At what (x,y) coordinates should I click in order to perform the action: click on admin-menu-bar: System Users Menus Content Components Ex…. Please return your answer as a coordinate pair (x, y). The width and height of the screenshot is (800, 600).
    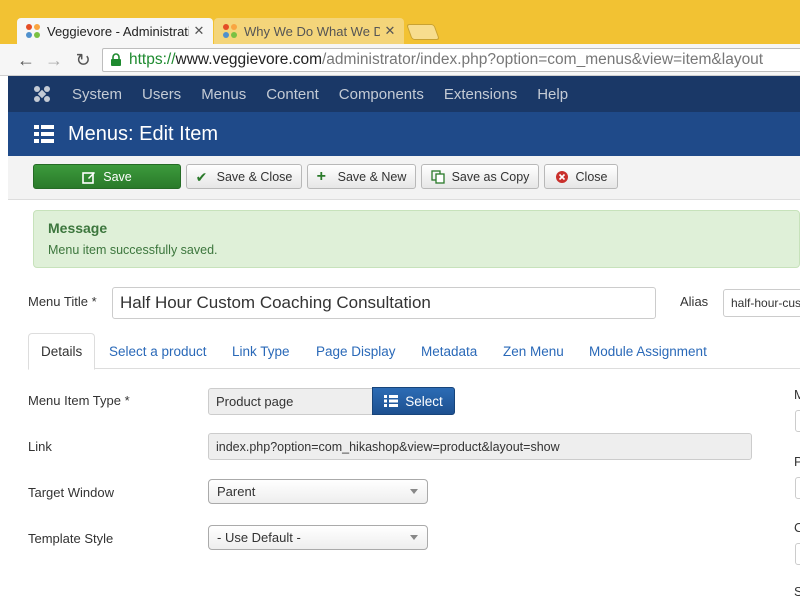
    Looking at the image, I should click on (404, 94).